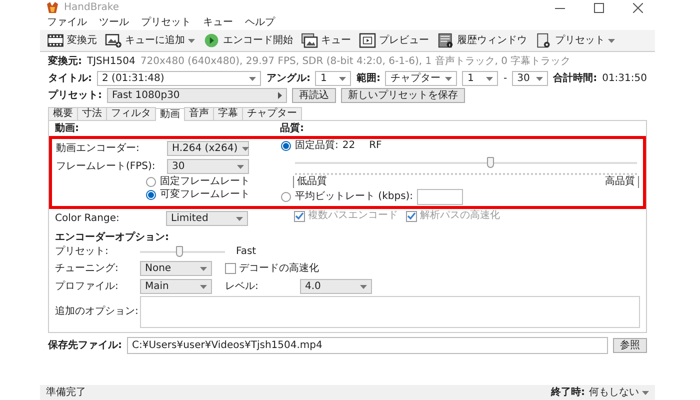  I want to click on tab: 動画, so click(170, 114).